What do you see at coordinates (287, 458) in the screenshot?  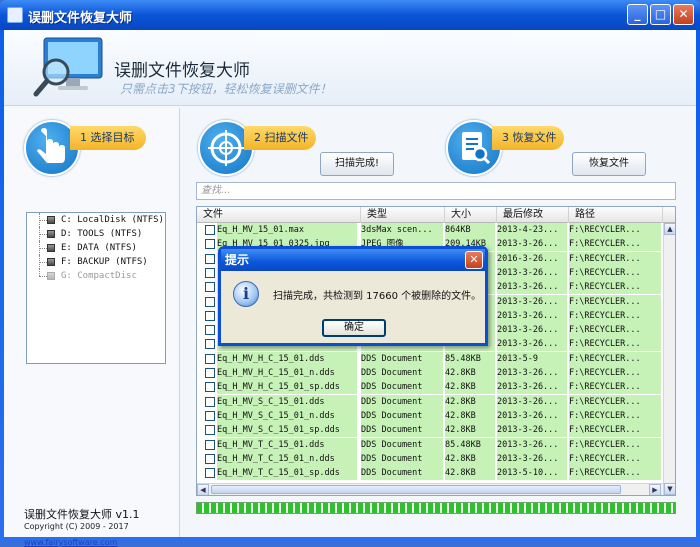 I see `cell-file: Eq_H_MV_T_C_15_01_n.dds` at bounding box center [287, 458].